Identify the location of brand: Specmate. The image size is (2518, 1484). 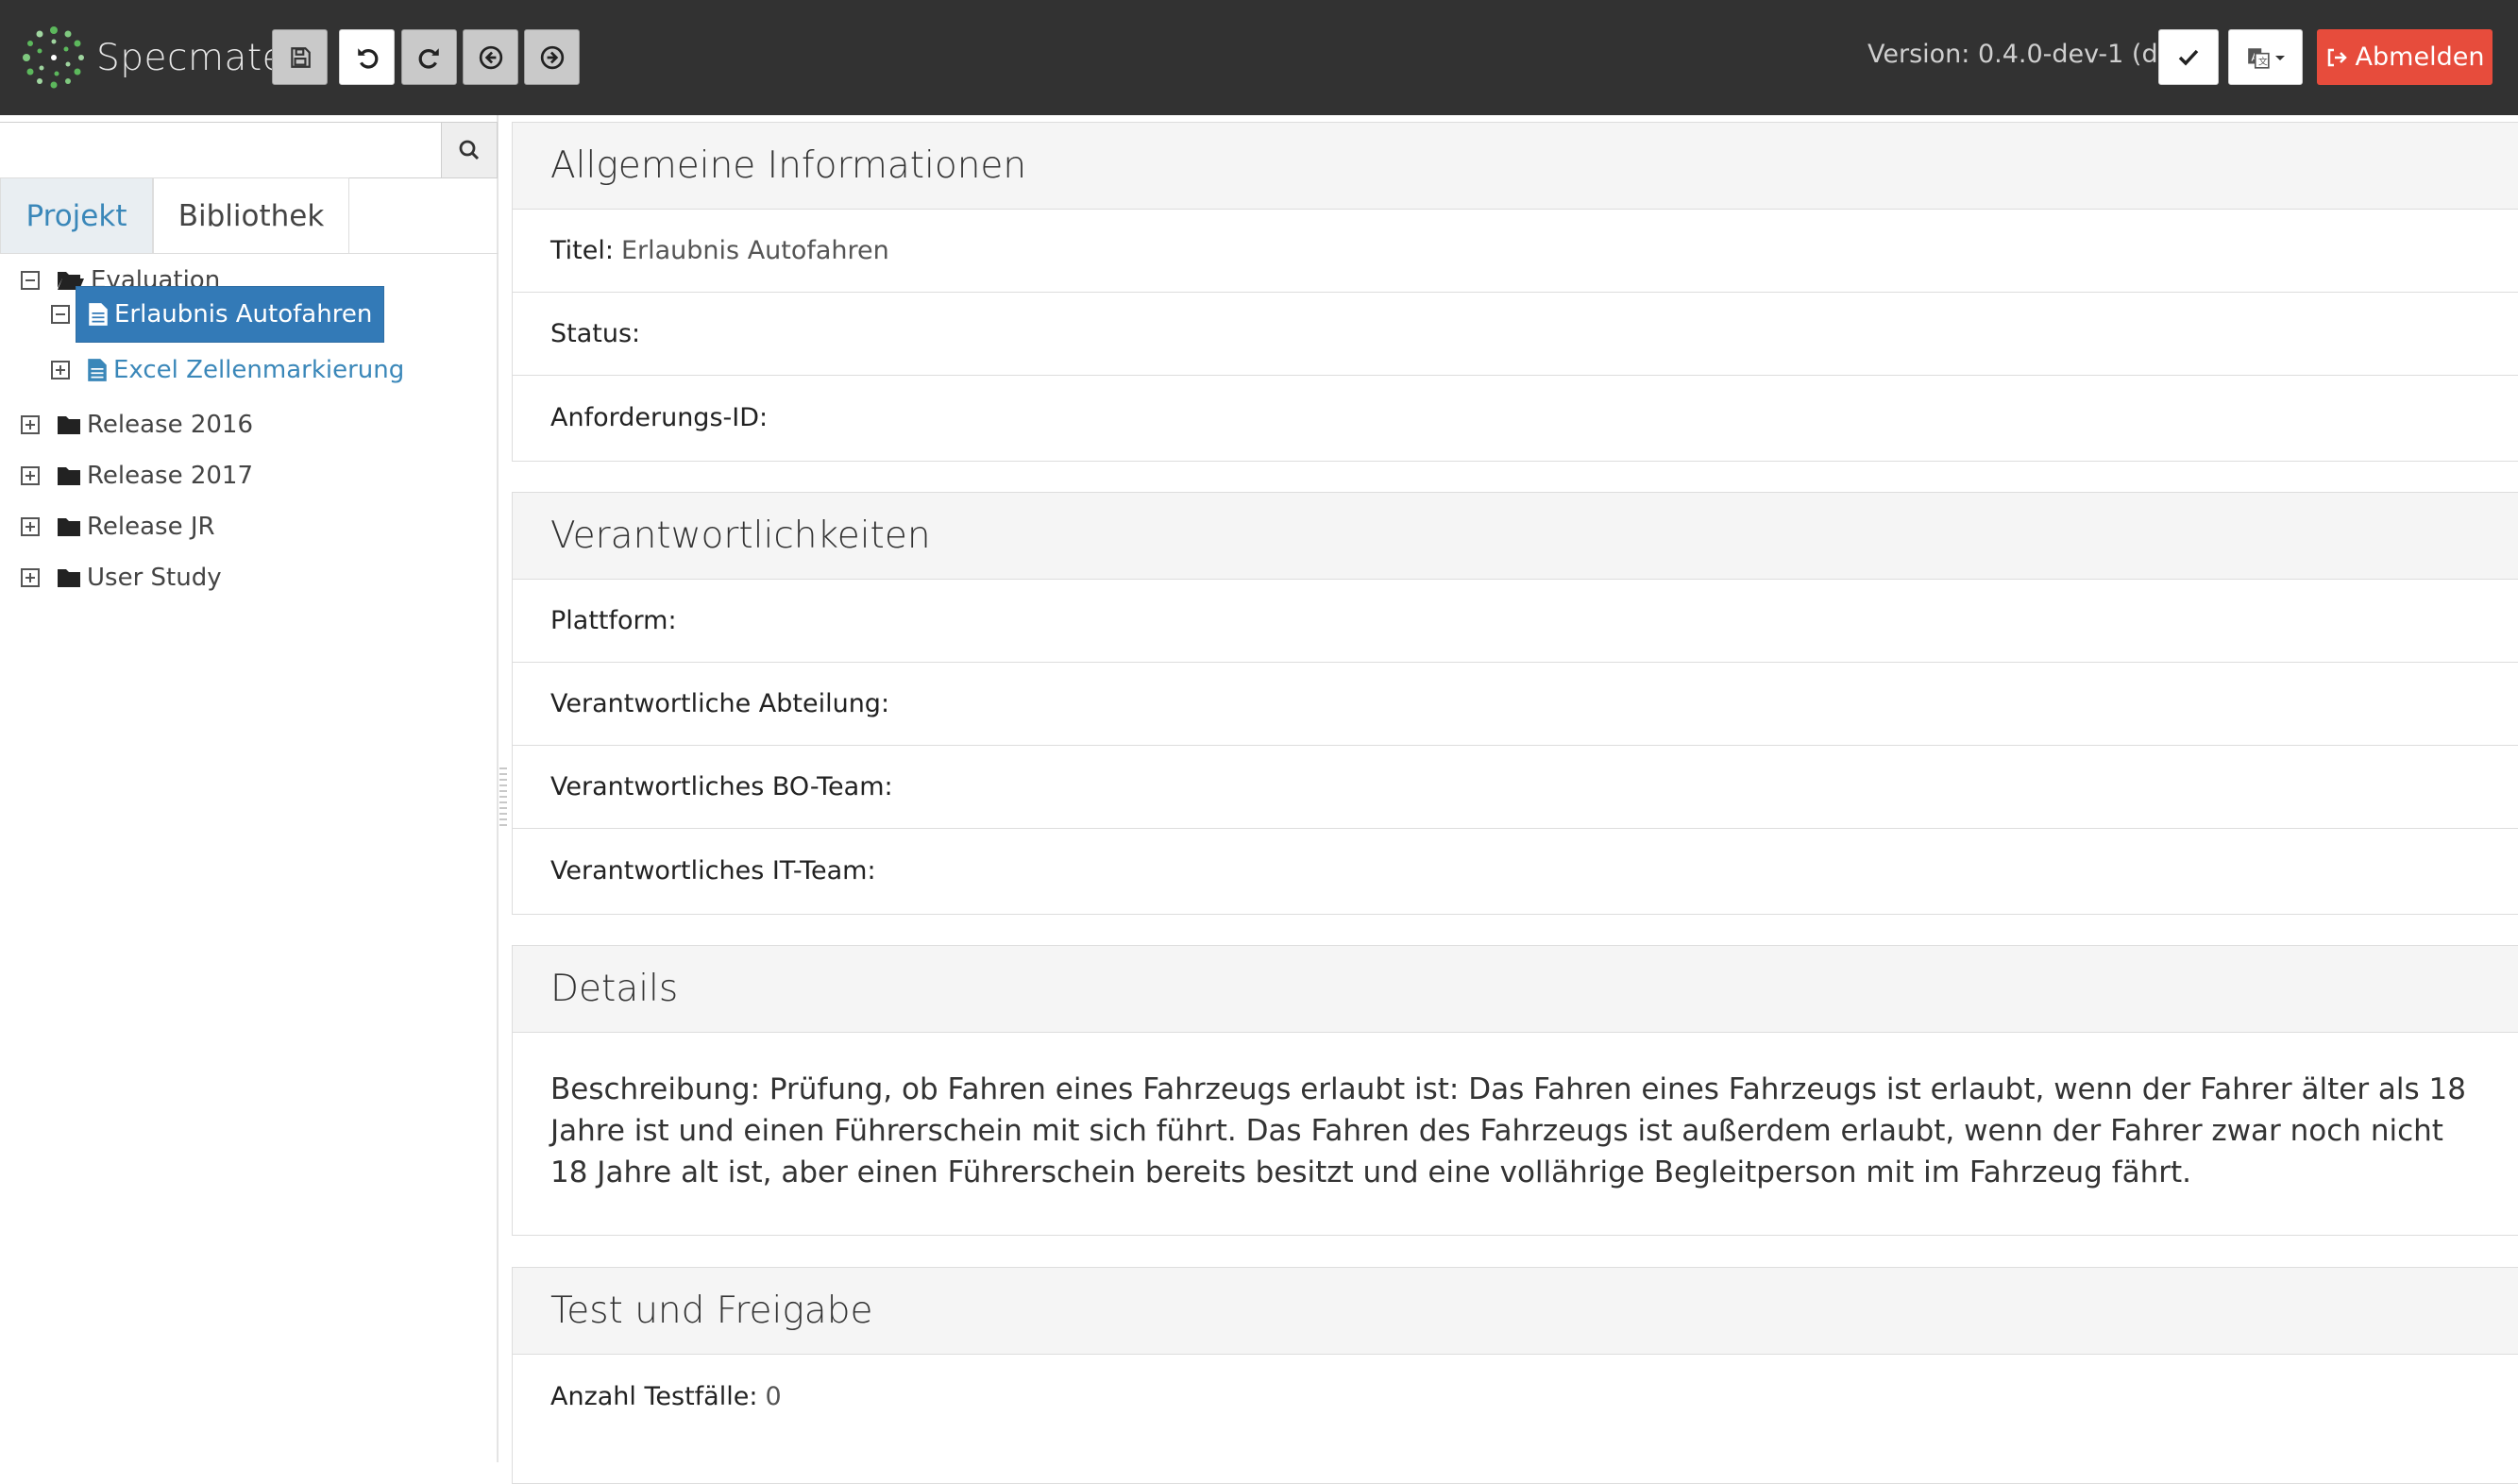
(153, 58).